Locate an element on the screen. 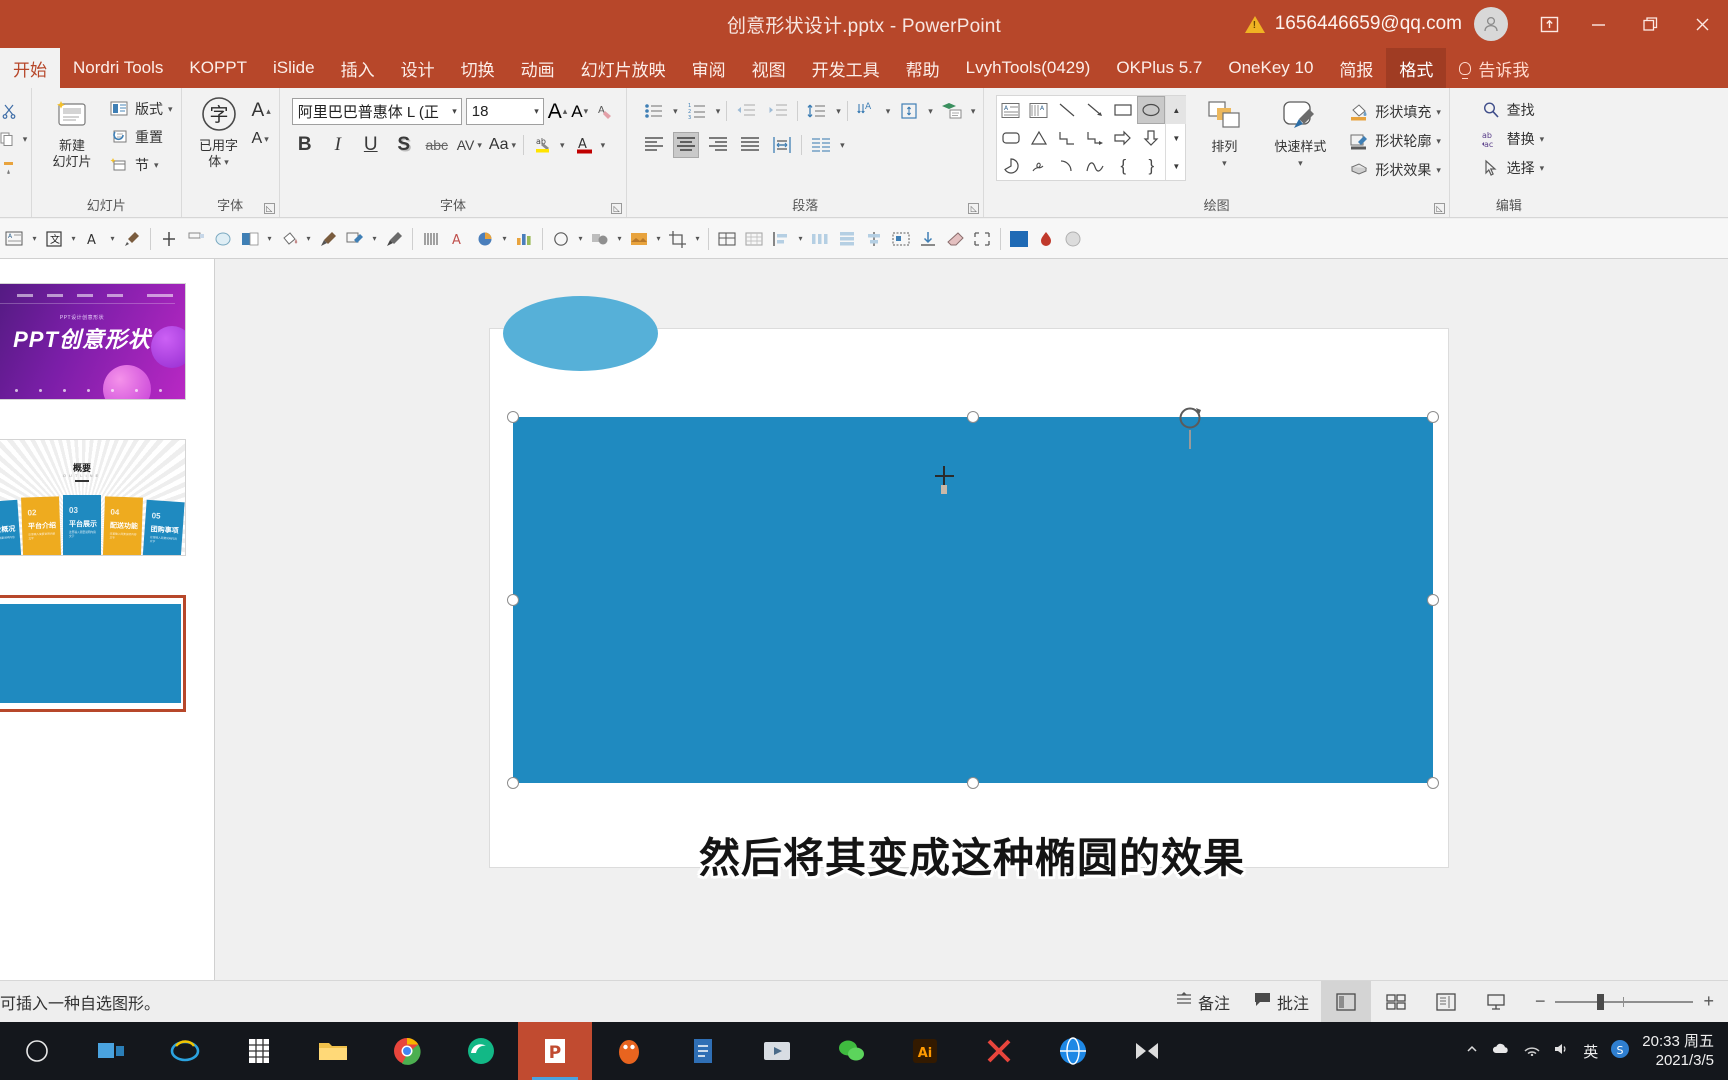 The height and width of the screenshot is (1080, 1728). selection-handle-s is located at coordinates (973, 783).